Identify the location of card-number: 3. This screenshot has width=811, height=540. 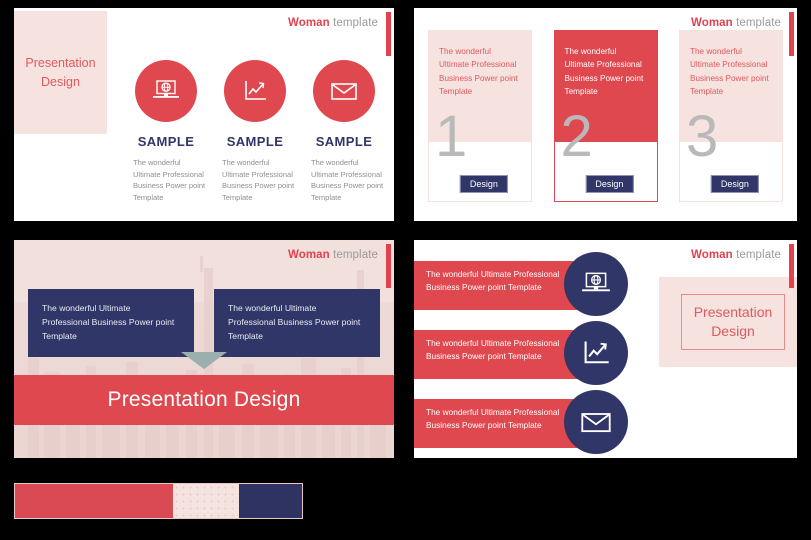
(702, 136).